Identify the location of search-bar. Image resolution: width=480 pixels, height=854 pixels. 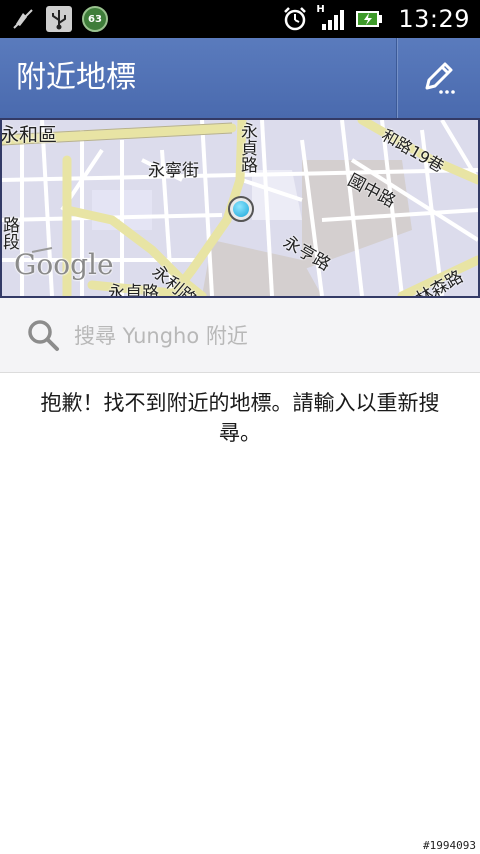
(240, 336).